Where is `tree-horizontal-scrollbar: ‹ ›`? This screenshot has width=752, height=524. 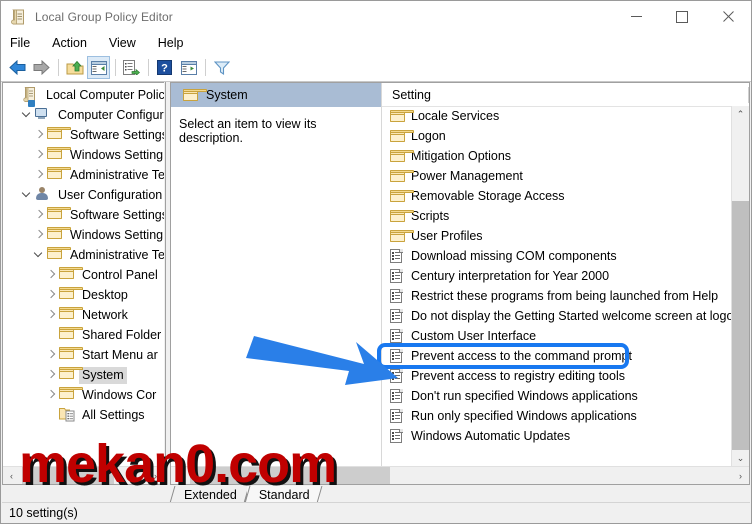 tree-horizontal-scrollbar: ‹ › is located at coordinates (83, 475).